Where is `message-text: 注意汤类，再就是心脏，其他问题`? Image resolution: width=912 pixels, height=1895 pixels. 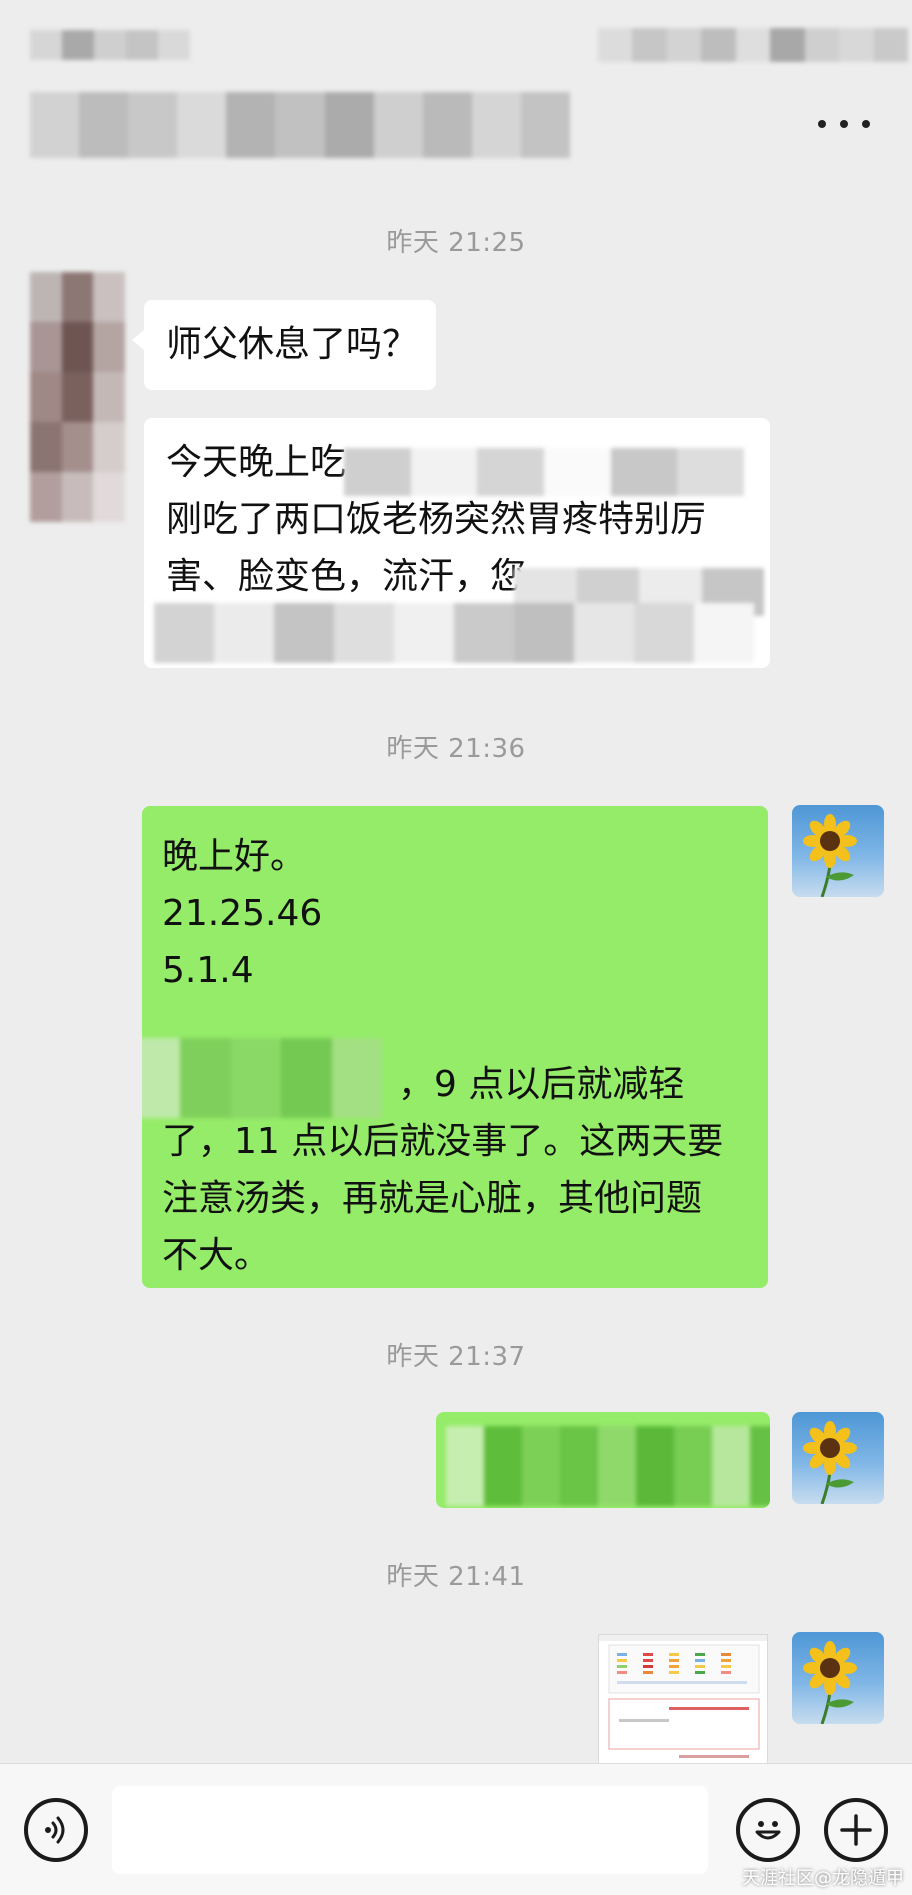
message-text: 注意汤类，再就是心脏，其他问题 is located at coordinates (432, 1198).